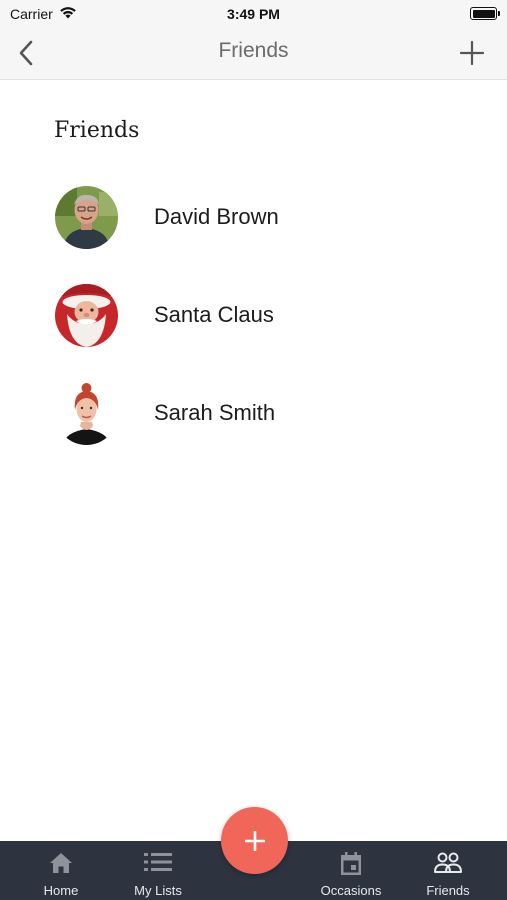  What do you see at coordinates (448, 890) in the screenshot?
I see `tab-label: Friends` at bounding box center [448, 890].